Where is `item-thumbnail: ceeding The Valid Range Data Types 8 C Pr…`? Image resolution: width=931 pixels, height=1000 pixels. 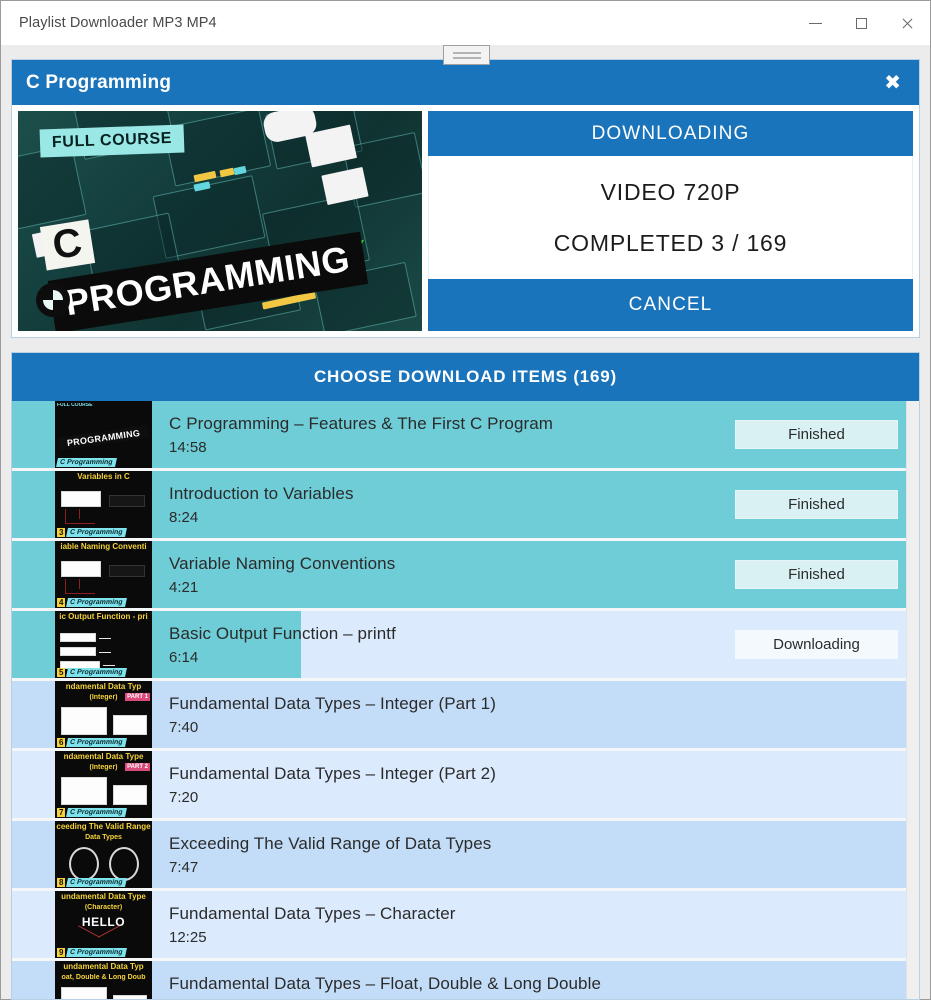
item-thumbnail: ceeding The Valid Range Data Types 8 C Pr… is located at coordinates (103, 854).